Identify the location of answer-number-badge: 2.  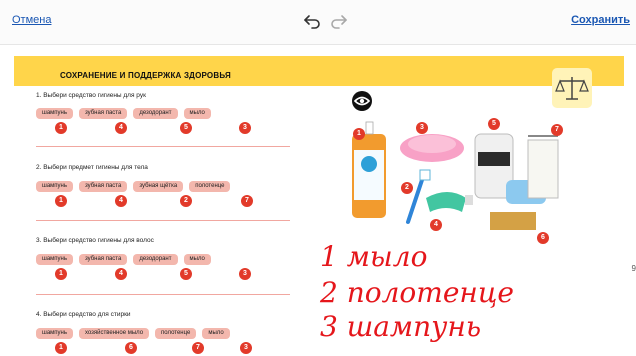
(186, 201).